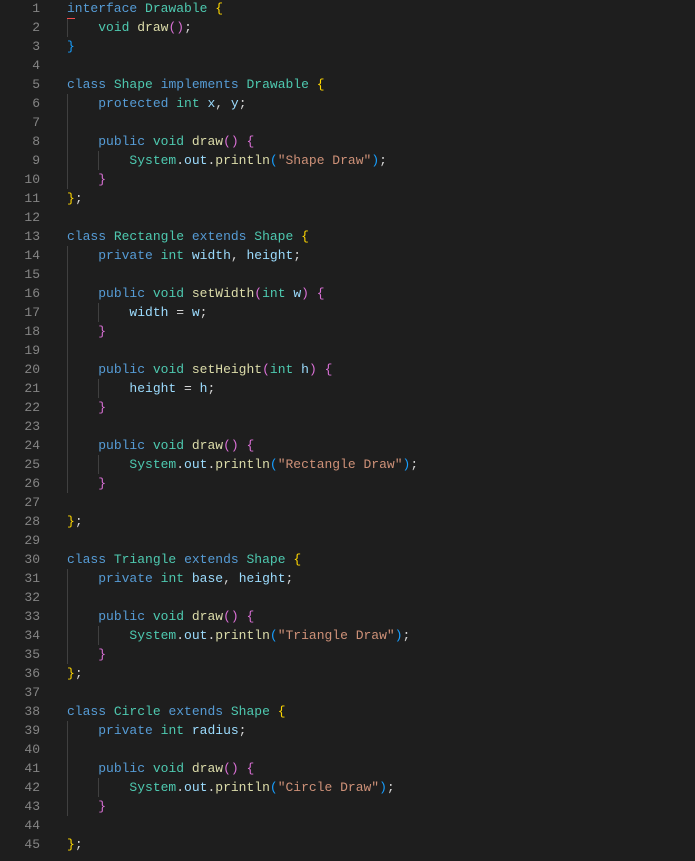  What do you see at coordinates (347, 46) in the screenshot?
I see `code-line: 3}` at bounding box center [347, 46].